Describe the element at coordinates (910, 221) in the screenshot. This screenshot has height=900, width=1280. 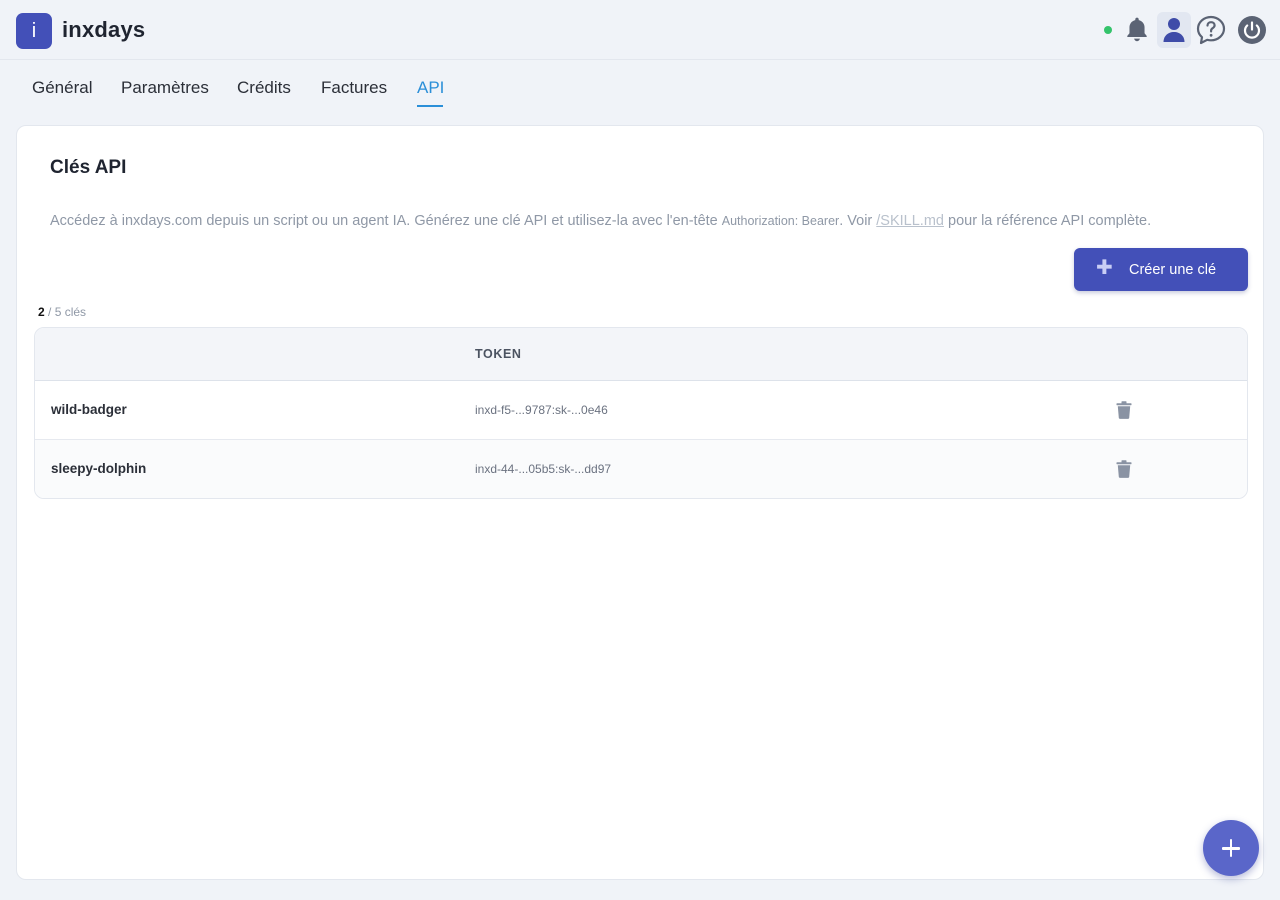
I see `skill-doc-link: /SKILL.md` at that location.